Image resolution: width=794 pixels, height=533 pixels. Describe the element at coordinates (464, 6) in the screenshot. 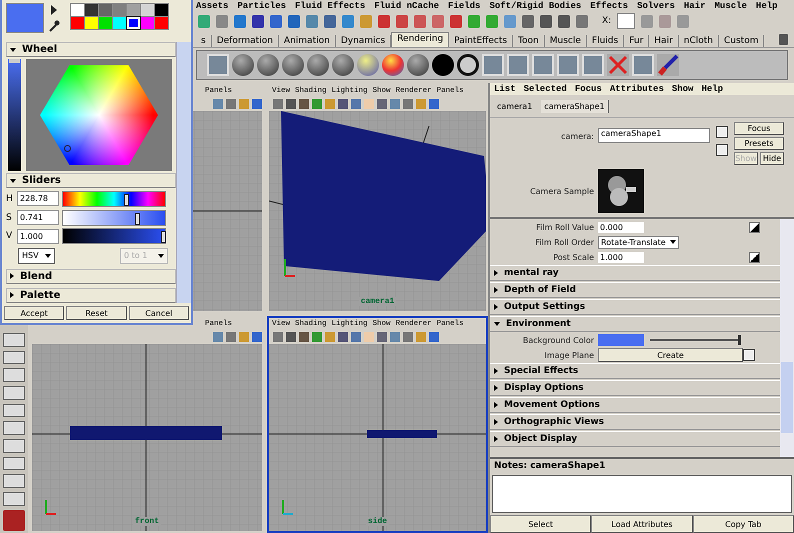

I see `menu-item: Fields` at that location.